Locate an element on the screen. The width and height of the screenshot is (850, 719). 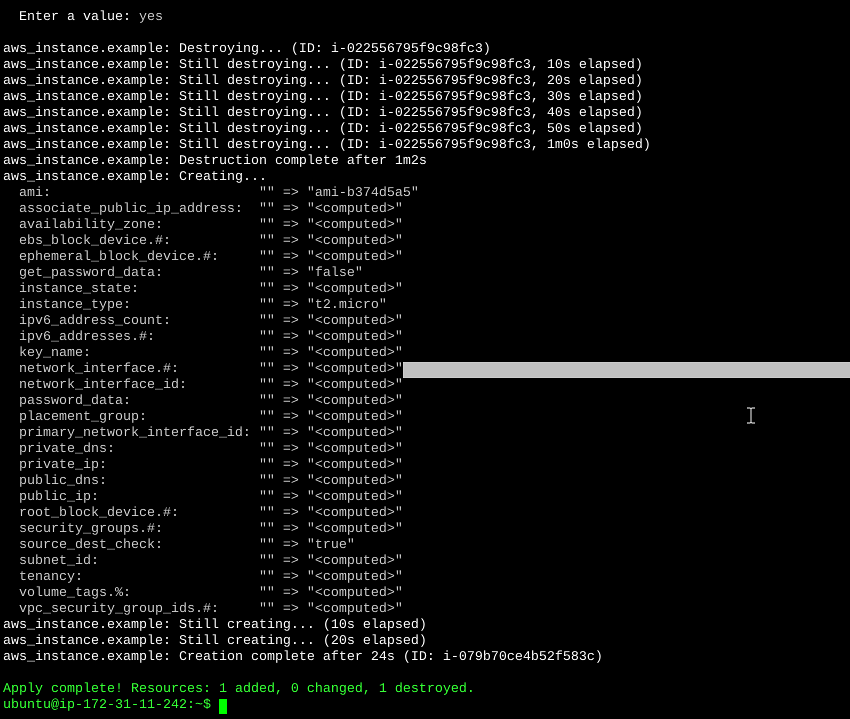
log-line: aws_instance.example: Still destroying... (ID: i-022556795f9c98fc3, 40s elapsed) is located at coordinates (323, 114).